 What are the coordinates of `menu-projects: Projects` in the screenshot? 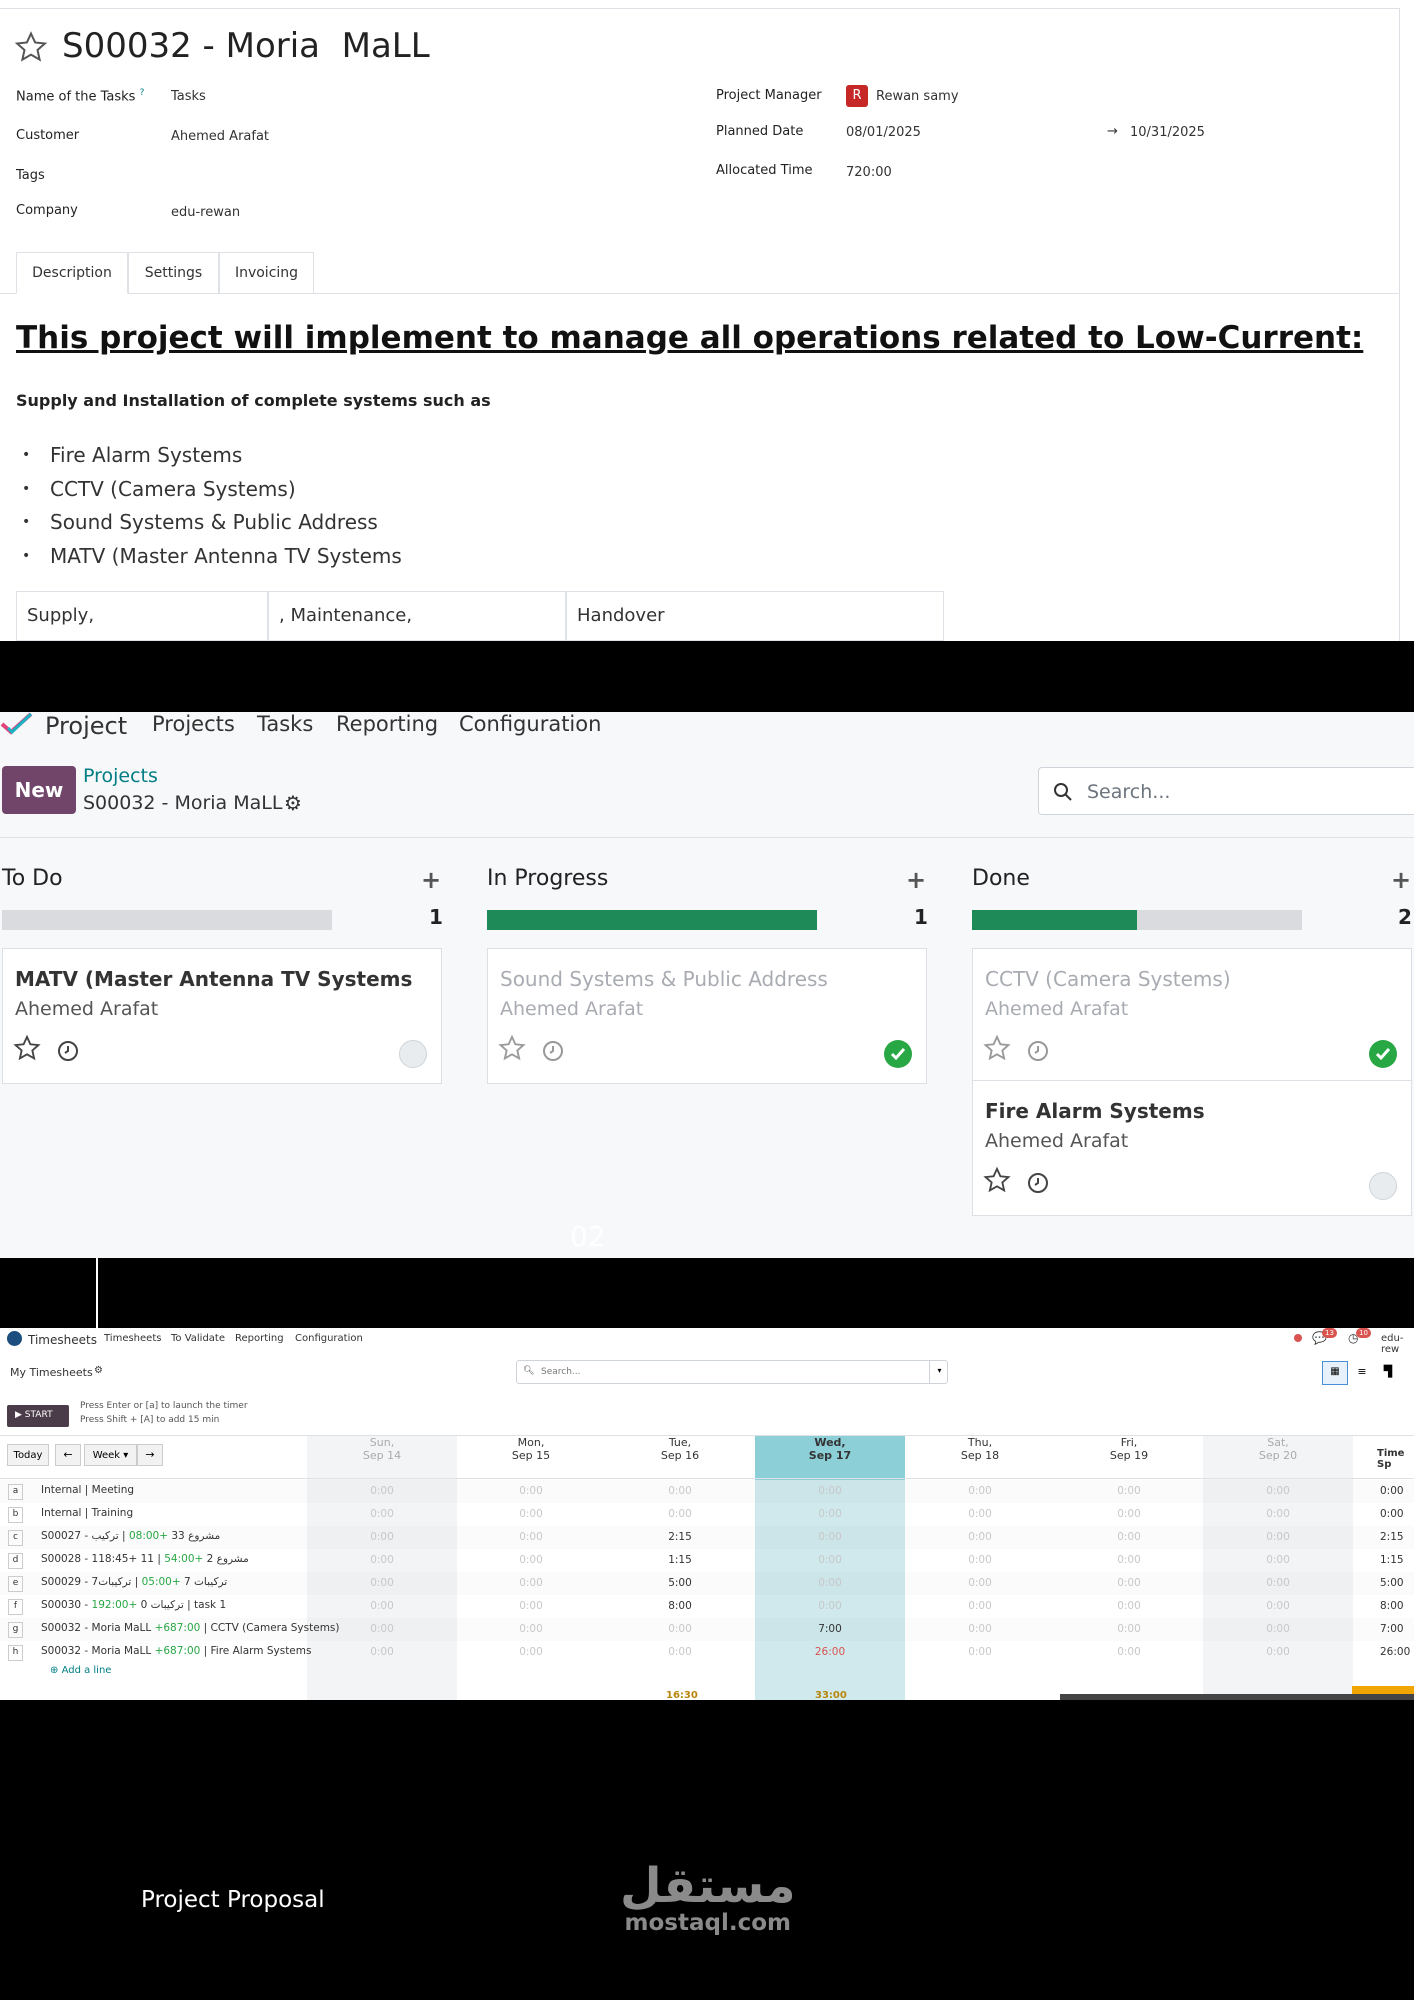 It's located at (193, 724).